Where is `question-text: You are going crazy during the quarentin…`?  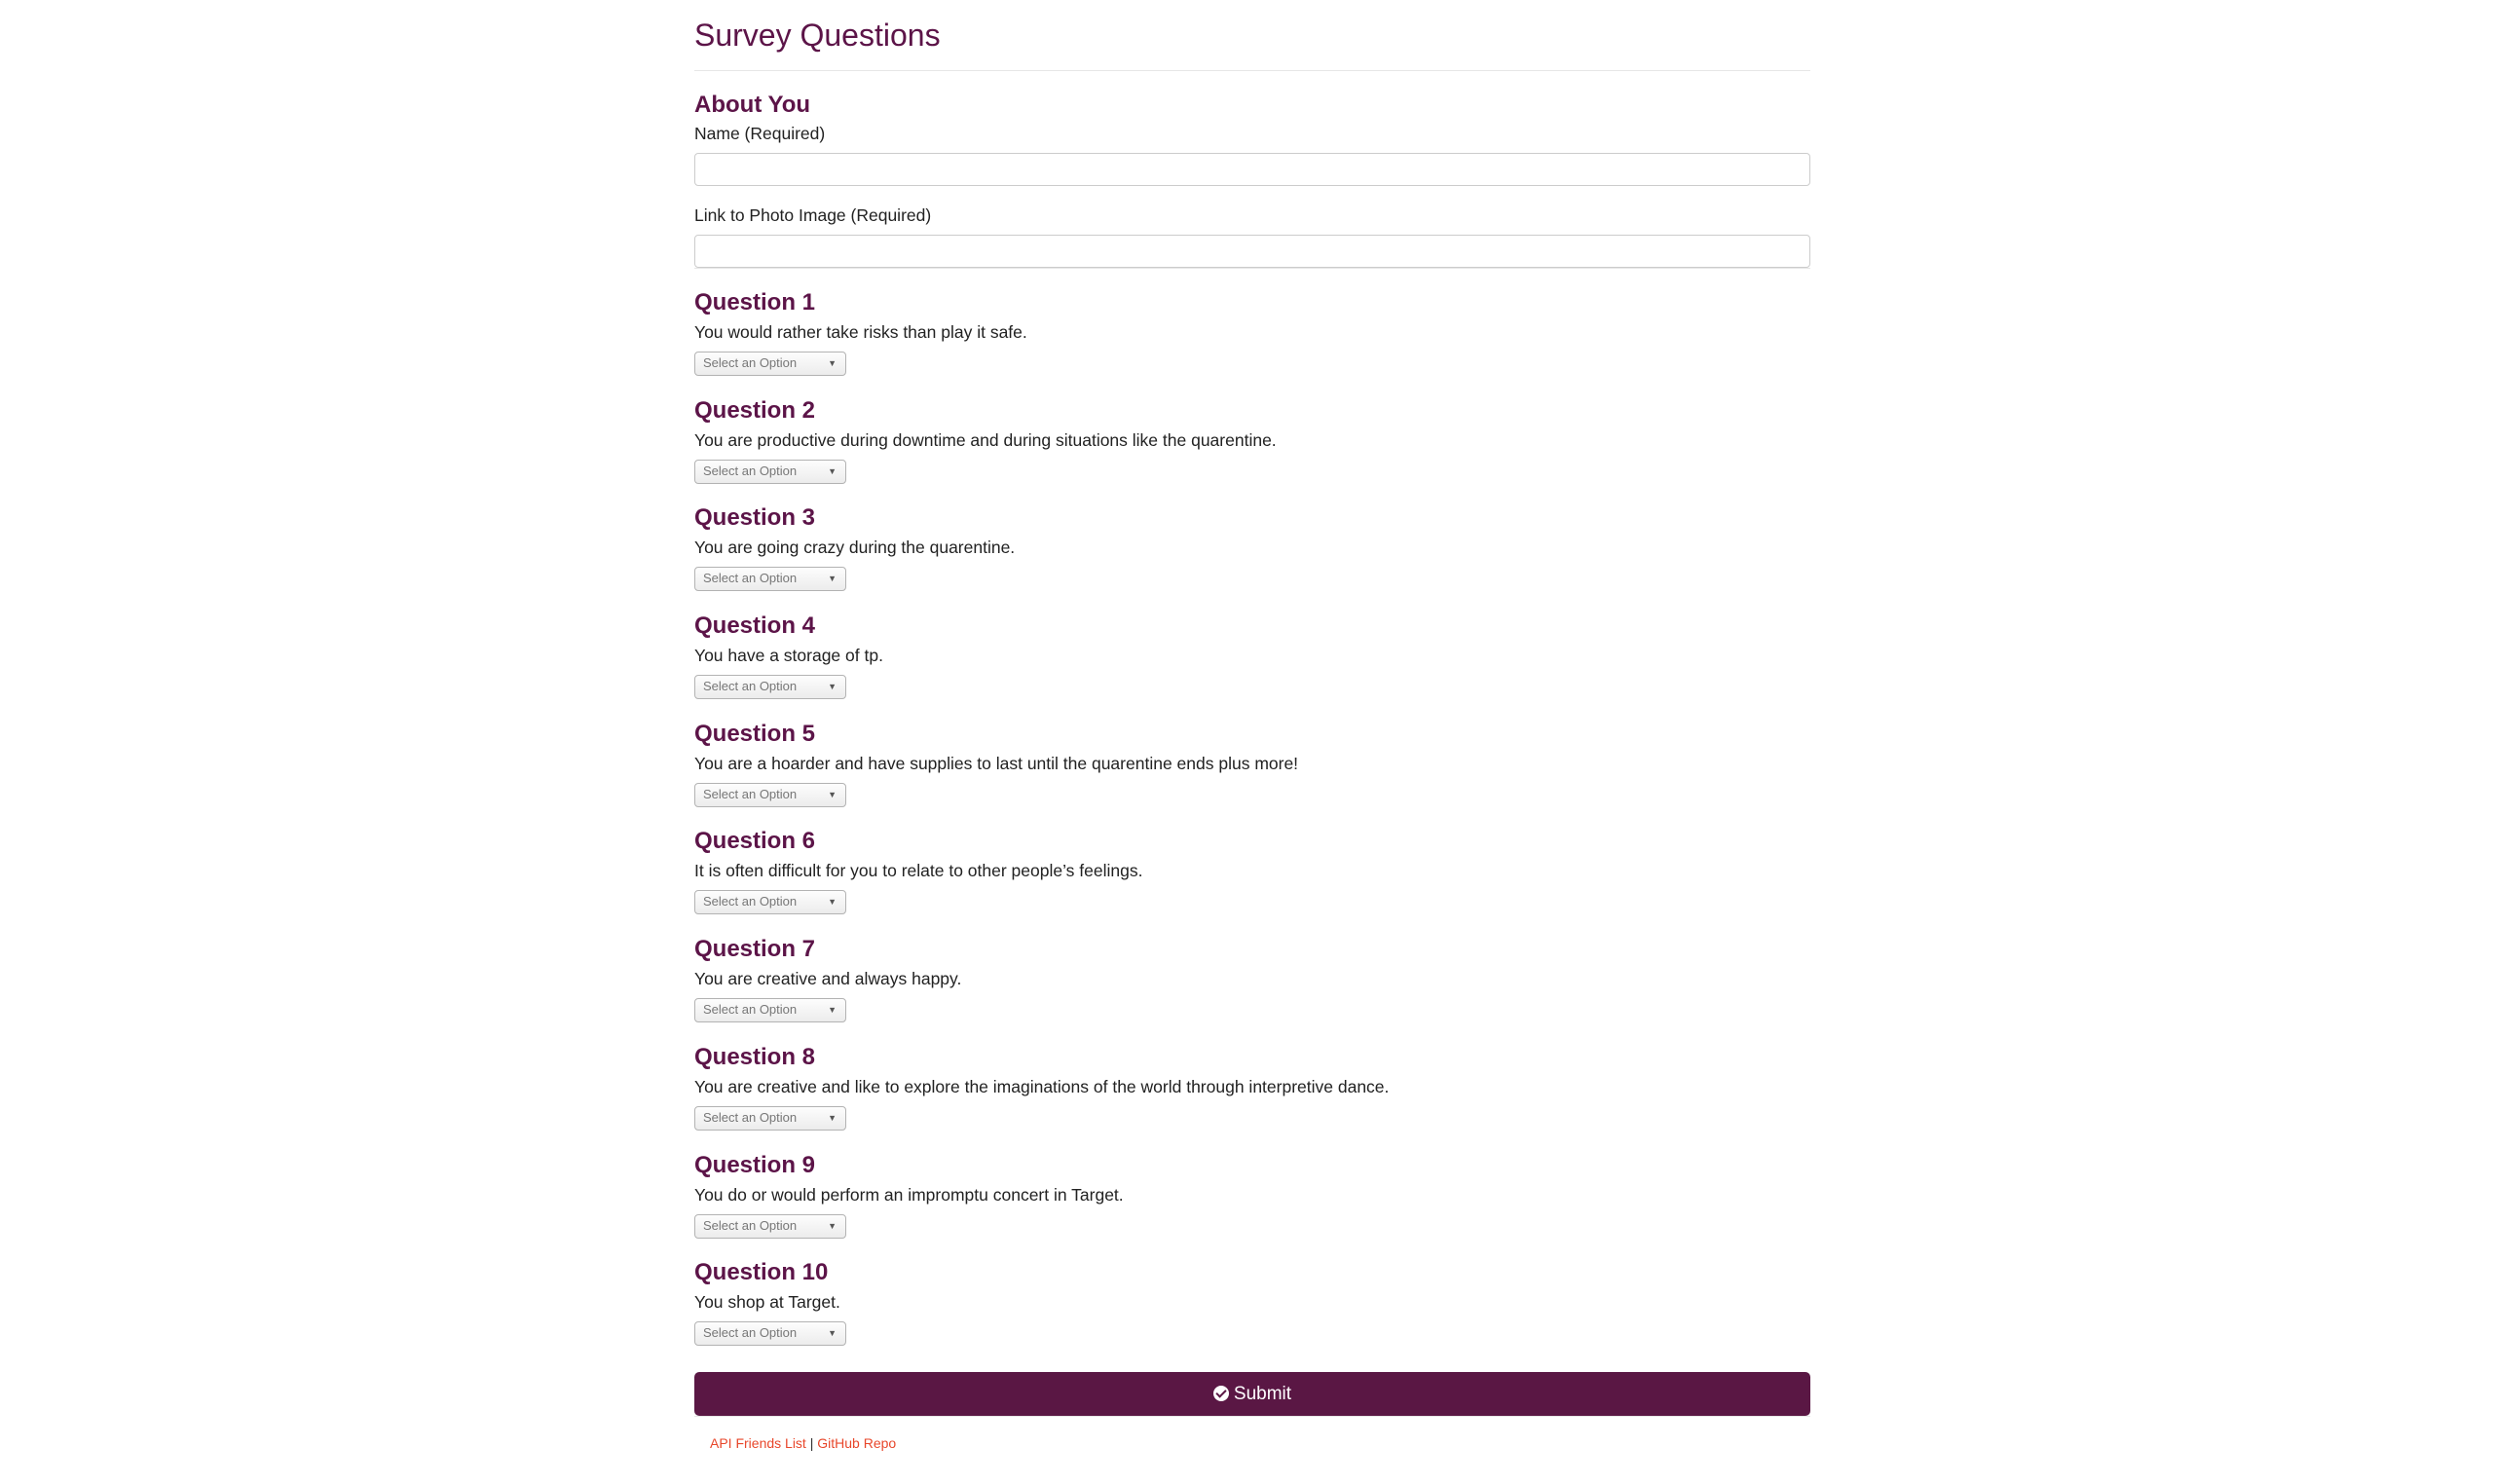
question-text: You are going crazy during the quarentin… is located at coordinates (855, 548).